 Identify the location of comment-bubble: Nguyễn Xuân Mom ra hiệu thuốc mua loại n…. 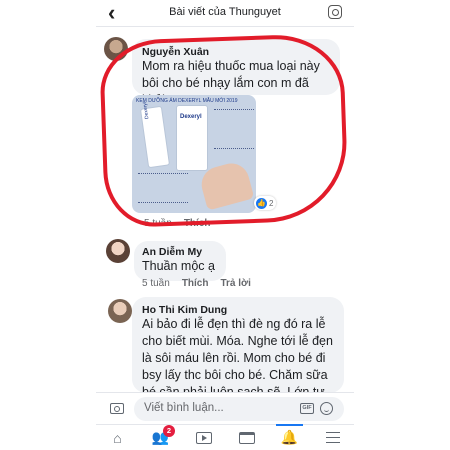
(236, 73).